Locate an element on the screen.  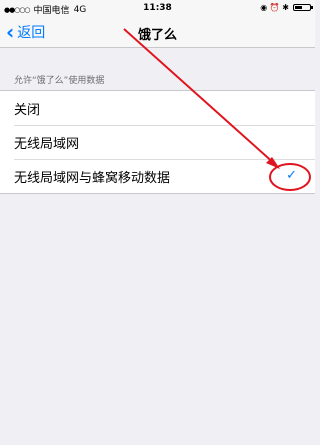
status-right: ◉ ⏰ ✱ is located at coordinates (286, 7).